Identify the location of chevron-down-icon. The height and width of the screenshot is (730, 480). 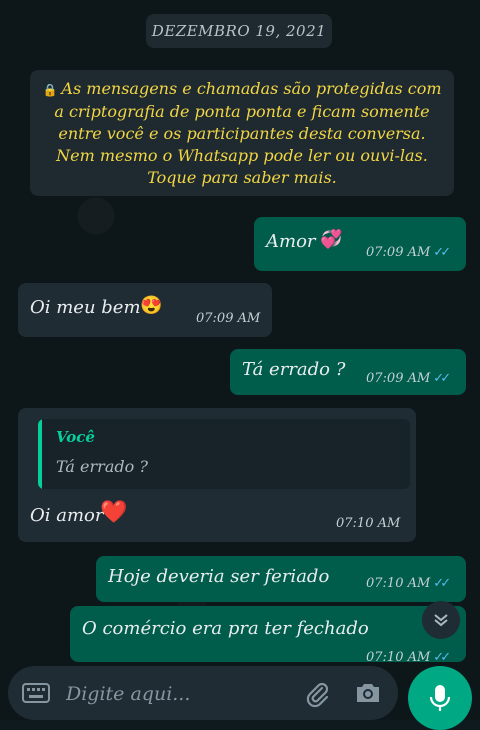
(441, 620).